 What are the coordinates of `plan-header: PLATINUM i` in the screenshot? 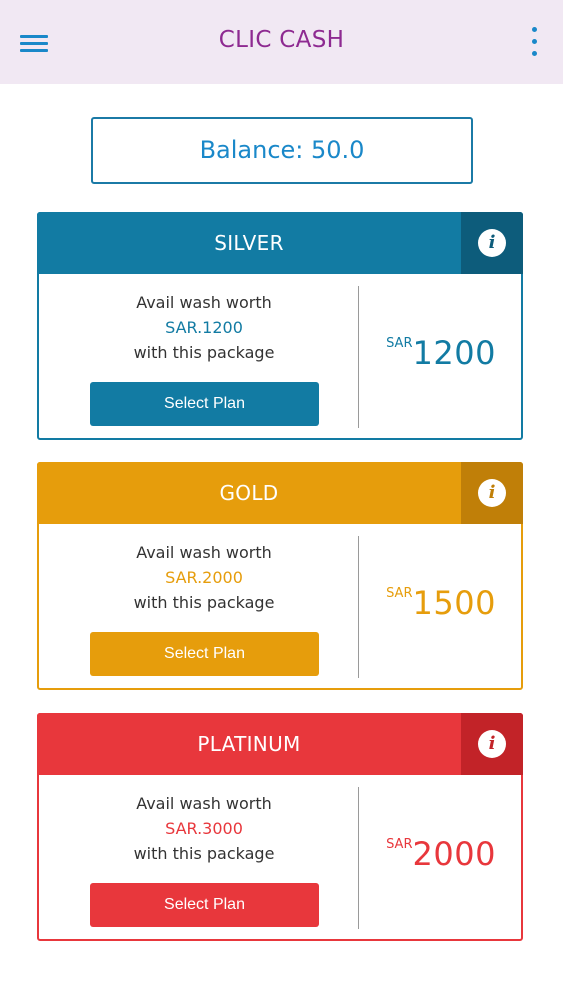 It's located at (280, 744).